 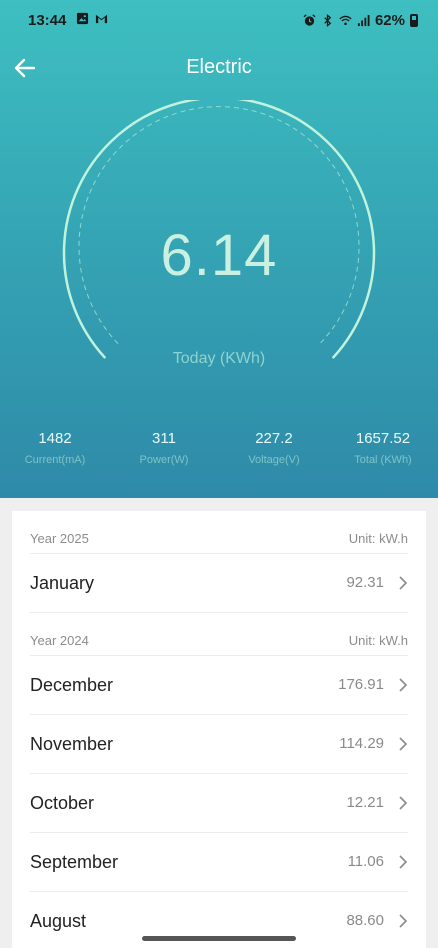 I want to click on status-time: 13:44, so click(x=47, y=20).